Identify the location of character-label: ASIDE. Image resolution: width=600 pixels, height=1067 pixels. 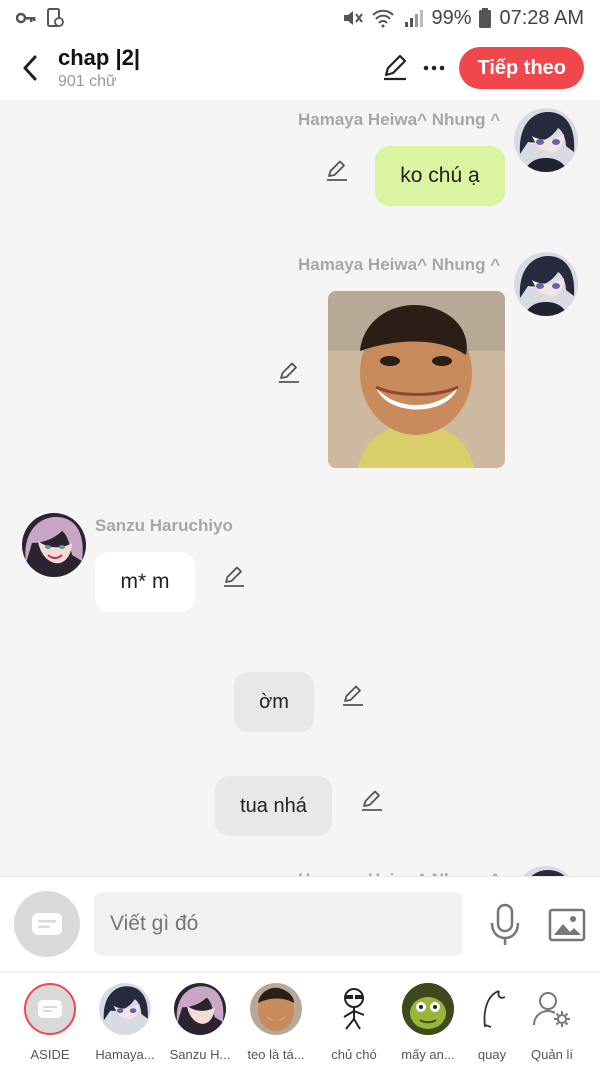
(50, 1054).